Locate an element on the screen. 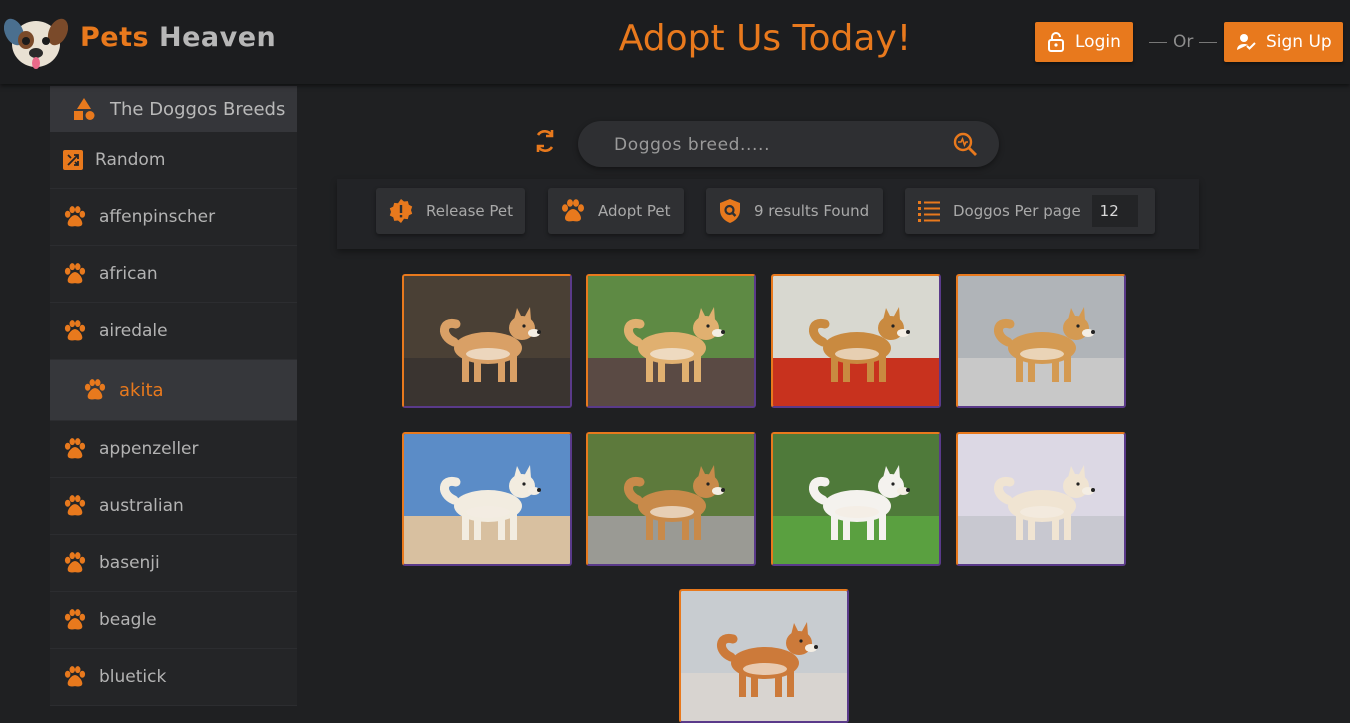 This screenshot has width=1350, height=723. adopt-pet-button: Adopt Pet is located at coordinates (616, 211).